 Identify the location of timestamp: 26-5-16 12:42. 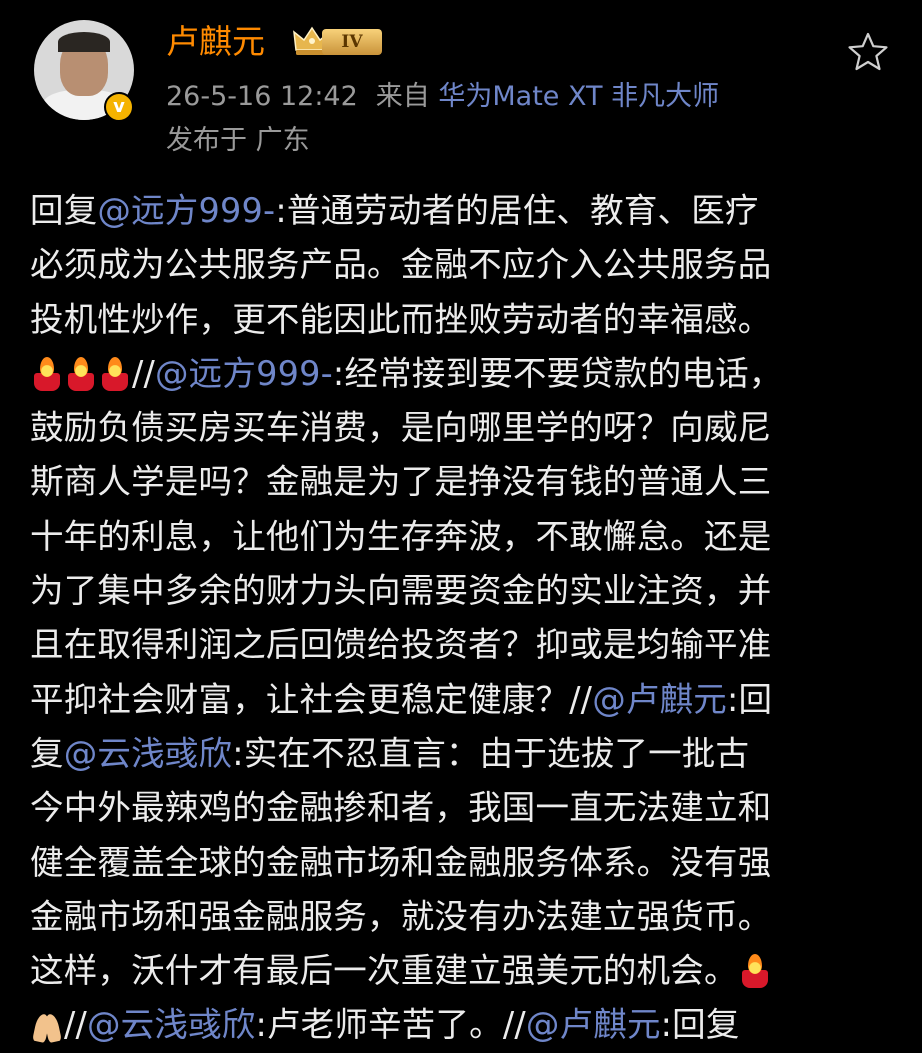
(262, 96).